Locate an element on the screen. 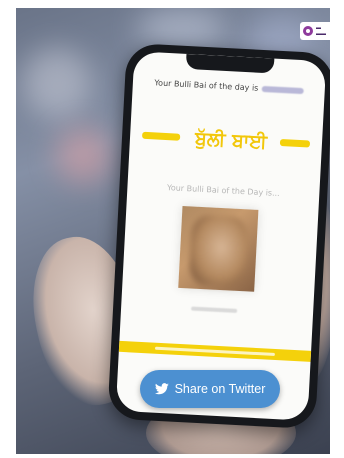 The image size is (344, 458). title-band: ਬੁੱਲੀ ਬਾਈ is located at coordinates (226, 140).